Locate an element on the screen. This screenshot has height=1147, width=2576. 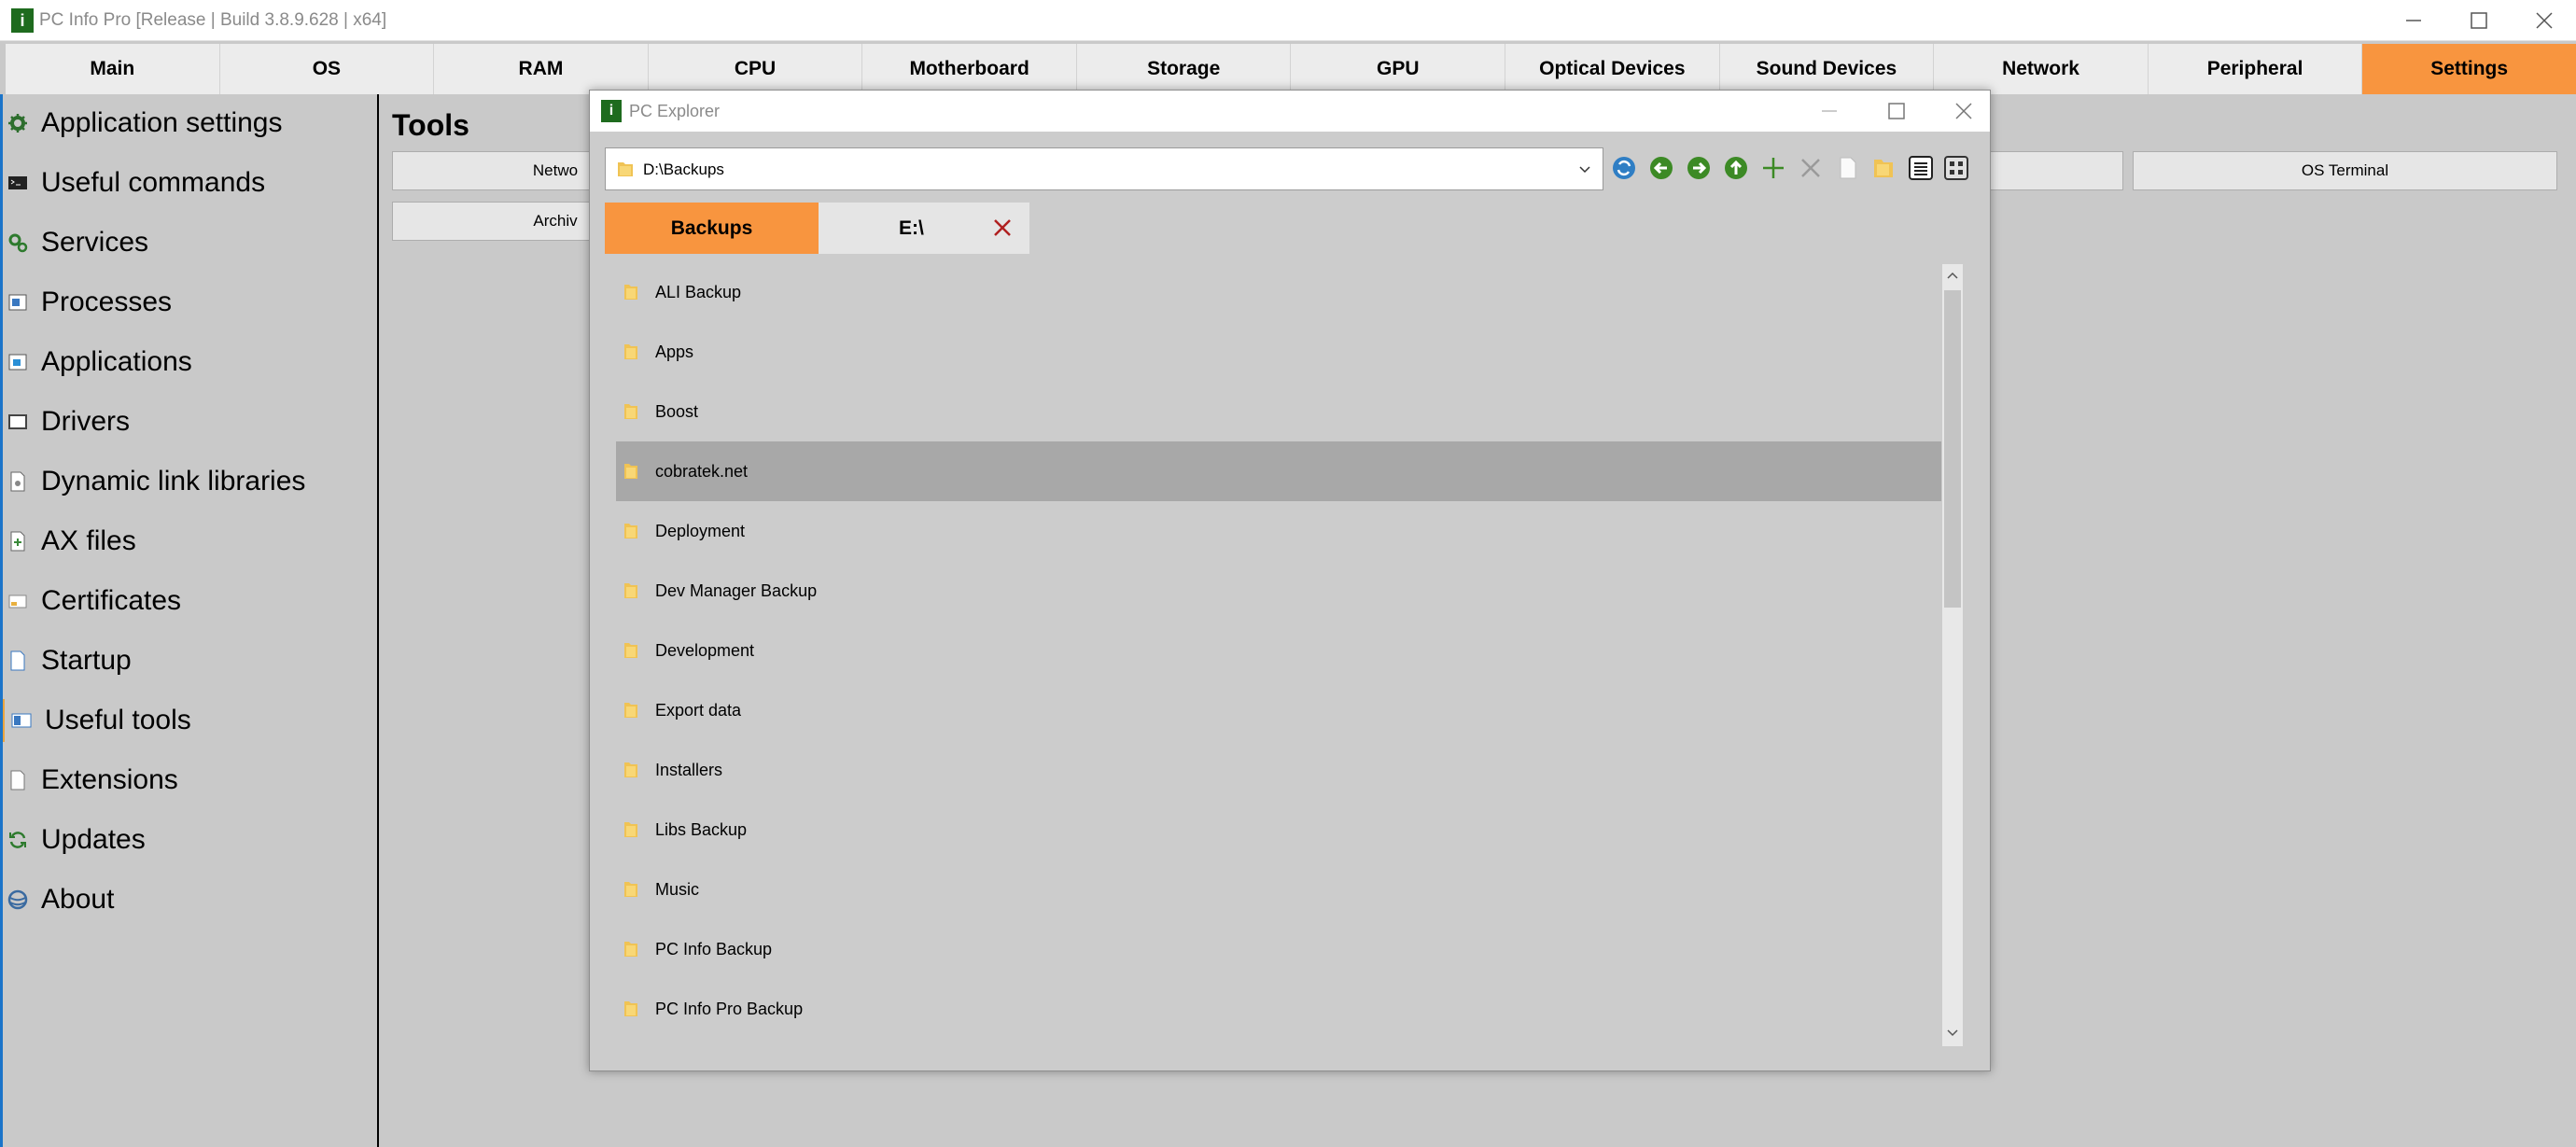
sidebar-item-application-settings: Application settings is located at coordinates (188, 122).